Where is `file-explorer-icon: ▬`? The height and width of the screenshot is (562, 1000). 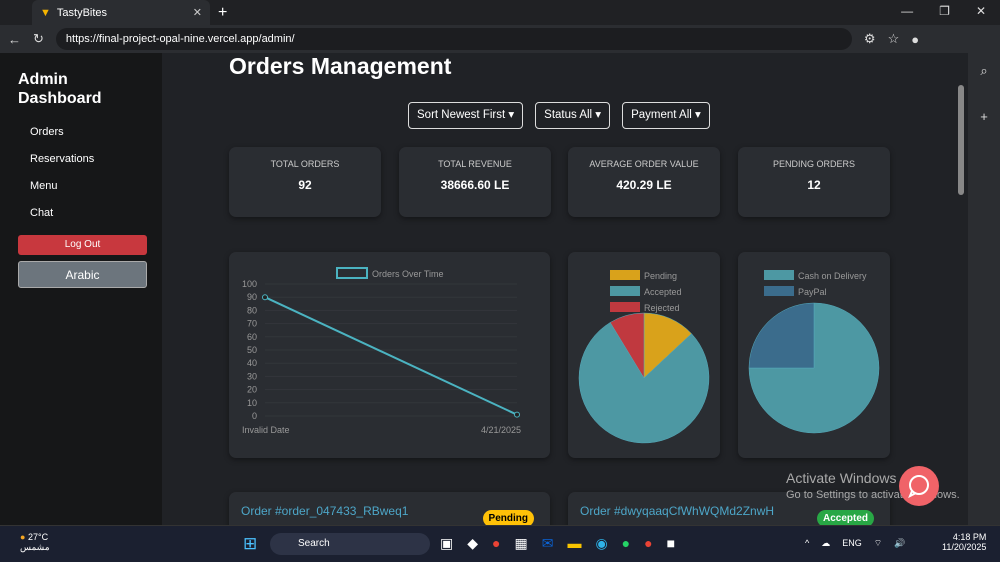
file-explorer-icon: ▬ is located at coordinates (574, 543).